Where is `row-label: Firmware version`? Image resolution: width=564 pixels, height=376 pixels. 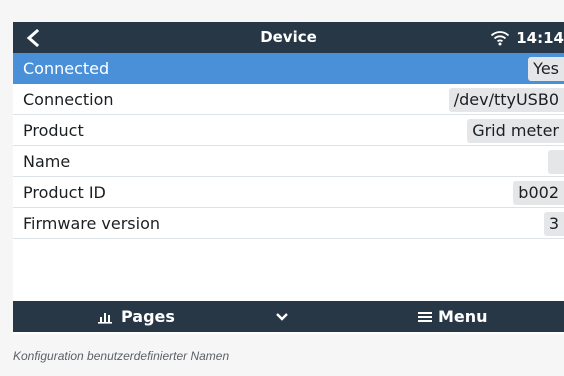 row-label: Firmware version is located at coordinates (92, 223).